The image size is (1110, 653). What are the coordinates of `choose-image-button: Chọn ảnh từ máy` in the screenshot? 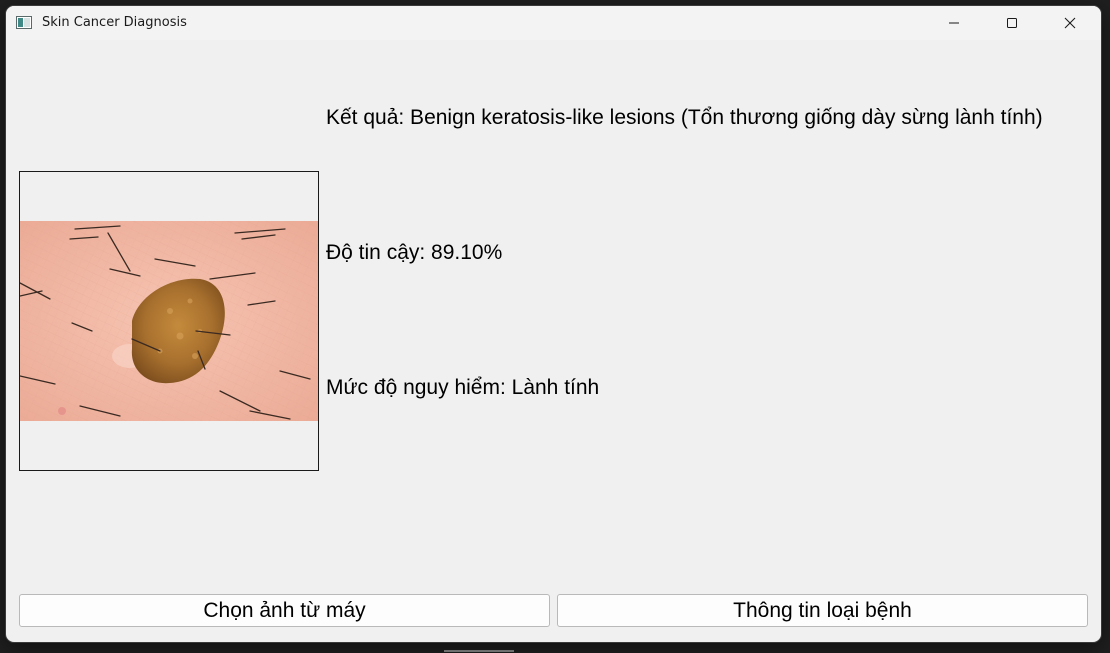 It's located at (284, 610).